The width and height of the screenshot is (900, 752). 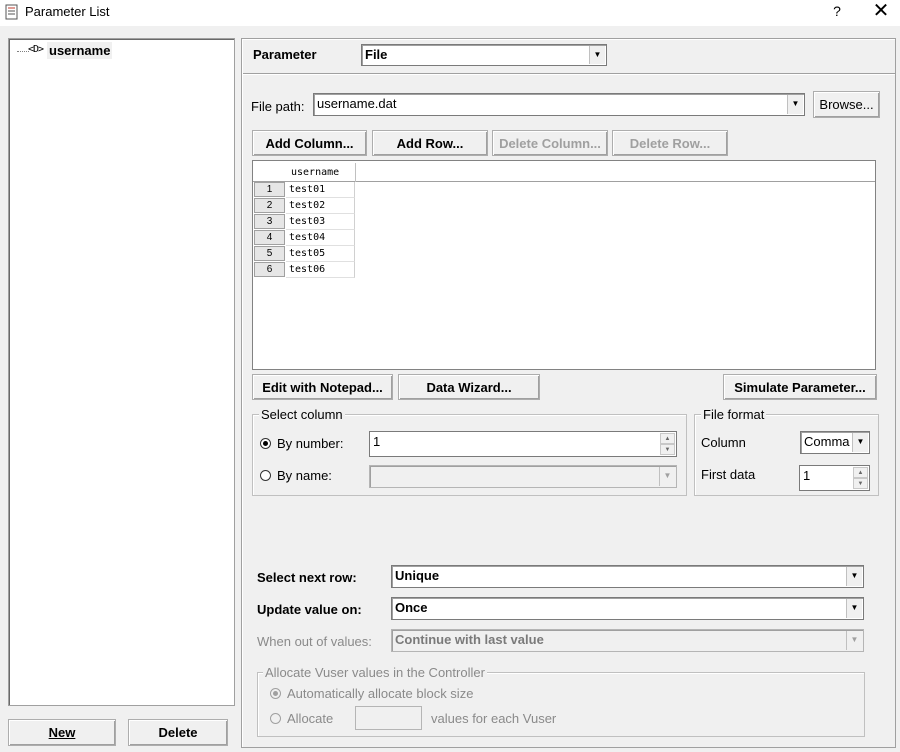 I want to click on column-delimiter-label: Column, so click(x=723, y=442).